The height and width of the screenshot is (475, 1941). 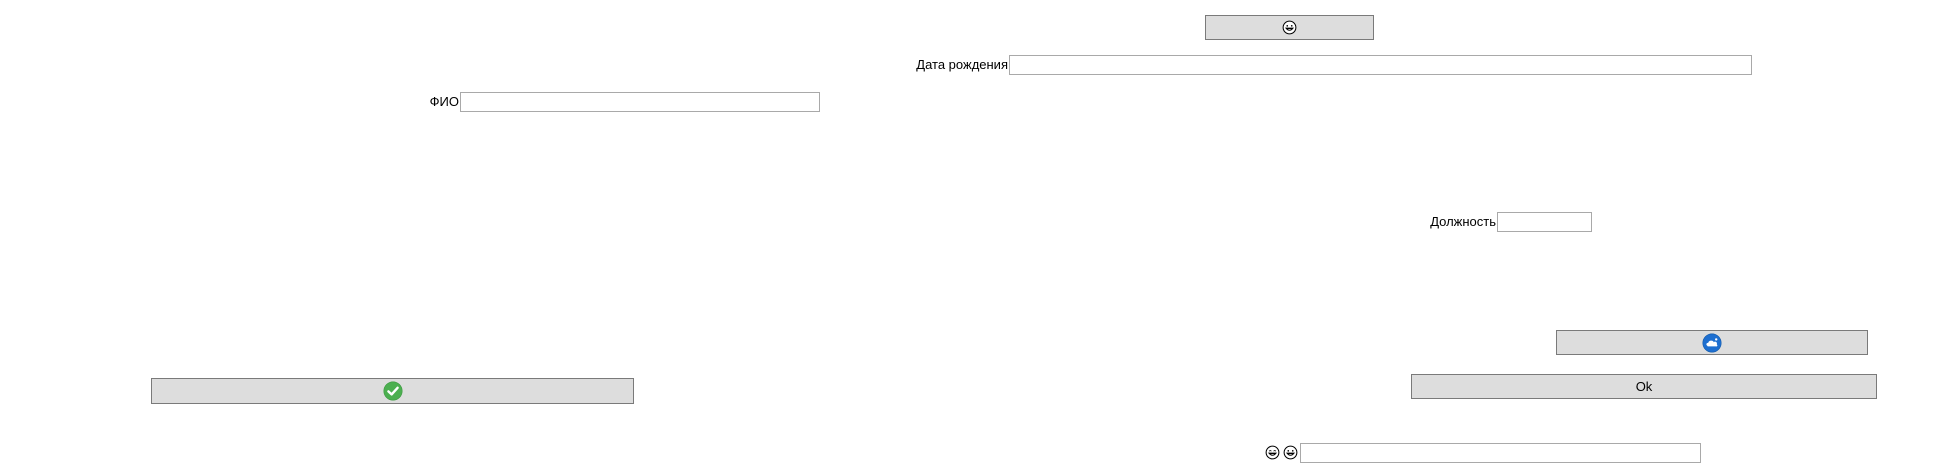 I want to click on fio-field, so click(x=640, y=102).